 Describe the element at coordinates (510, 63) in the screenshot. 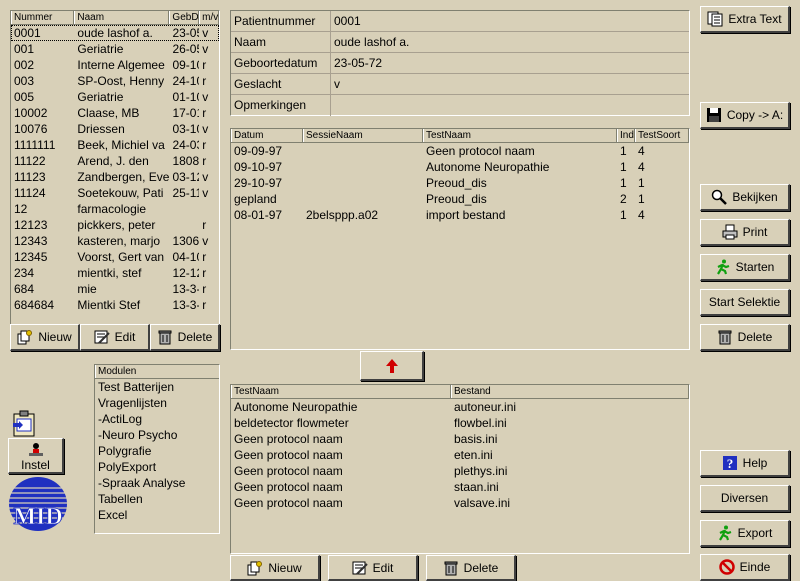

I see `detail-field-value: 23-05-72` at that location.